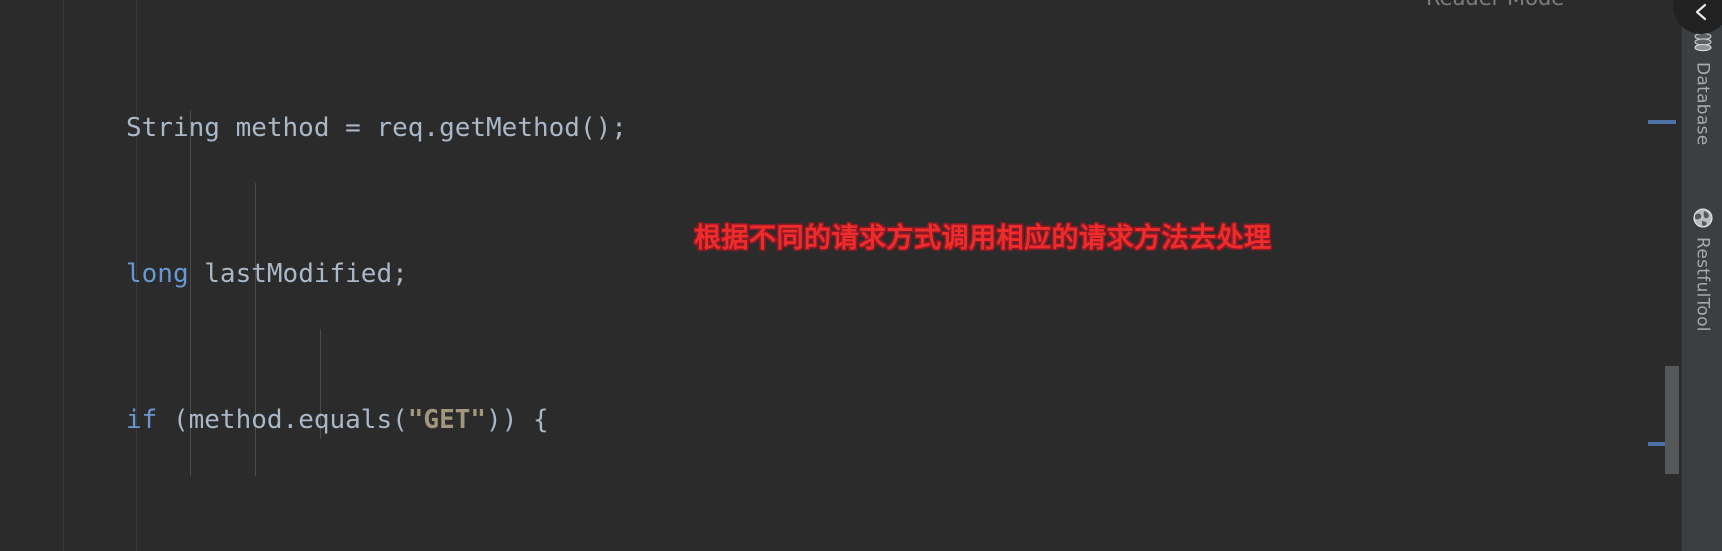 This screenshot has width=1722, height=551. Describe the element at coordinates (1702, 284) in the screenshot. I see `tool-tab-label: RestfulTool` at that location.